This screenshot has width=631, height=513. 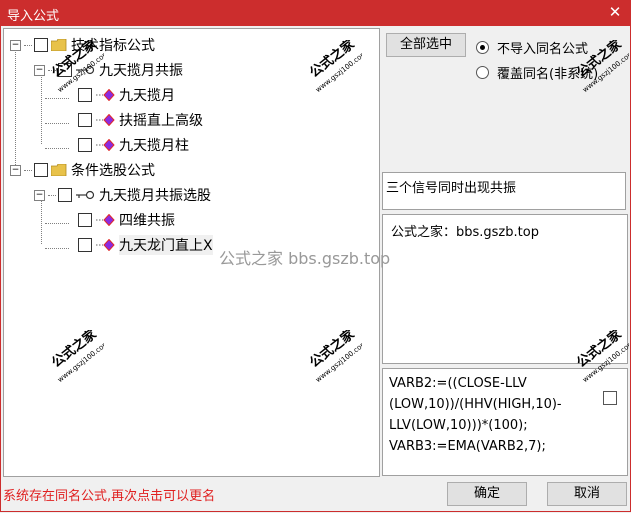 I want to click on tree-node-longmen: 九天龙门直上X, so click(x=145, y=245).